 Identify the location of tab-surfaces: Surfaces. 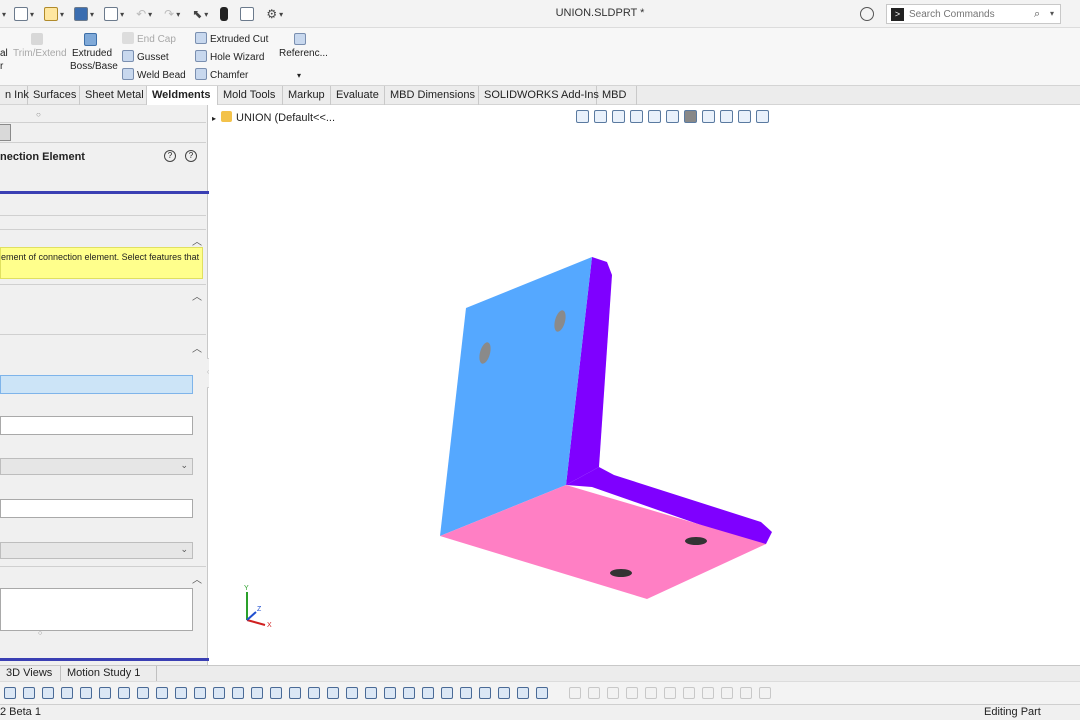
(54, 95).